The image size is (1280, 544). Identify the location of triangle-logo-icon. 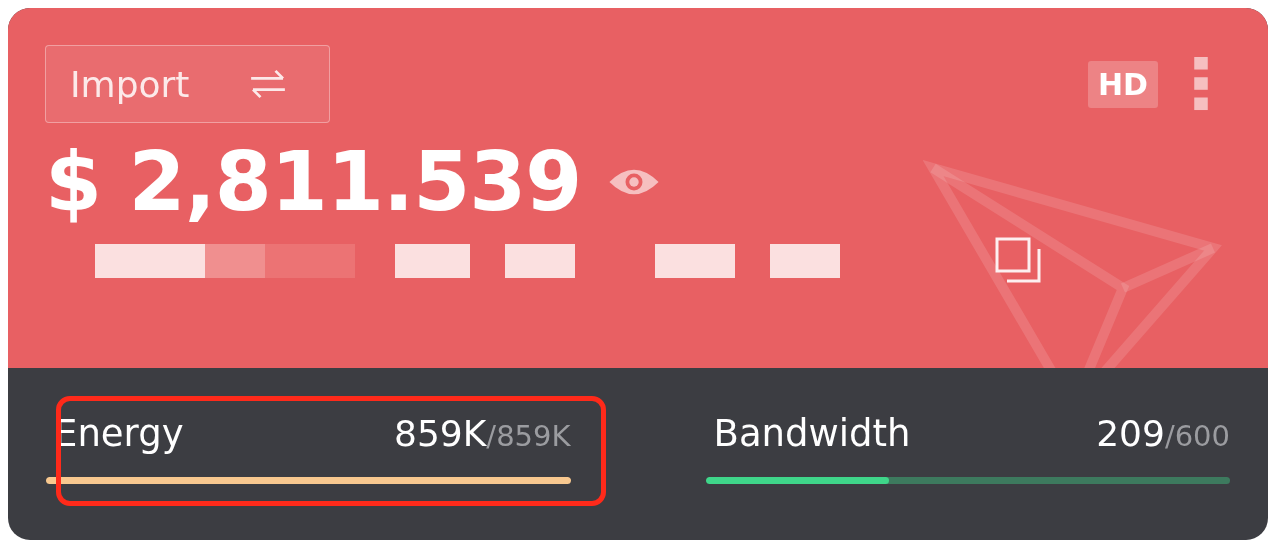
(1073, 263).